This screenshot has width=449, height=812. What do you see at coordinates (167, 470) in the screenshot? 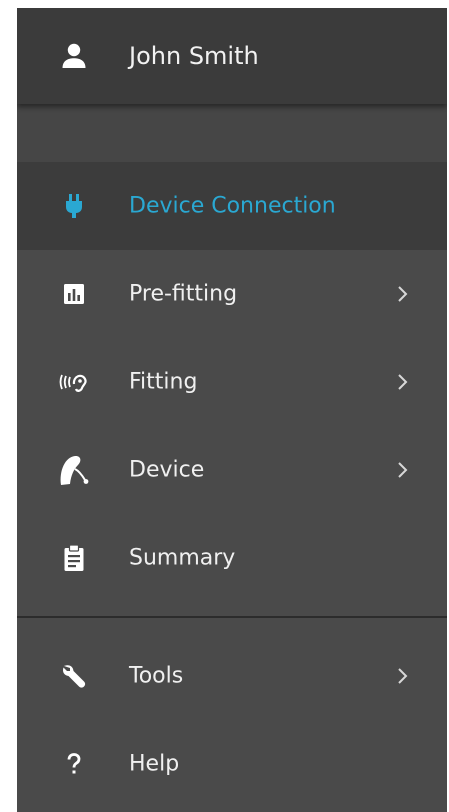
I see `menu-item-label: Device` at bounding box center [167, 470].